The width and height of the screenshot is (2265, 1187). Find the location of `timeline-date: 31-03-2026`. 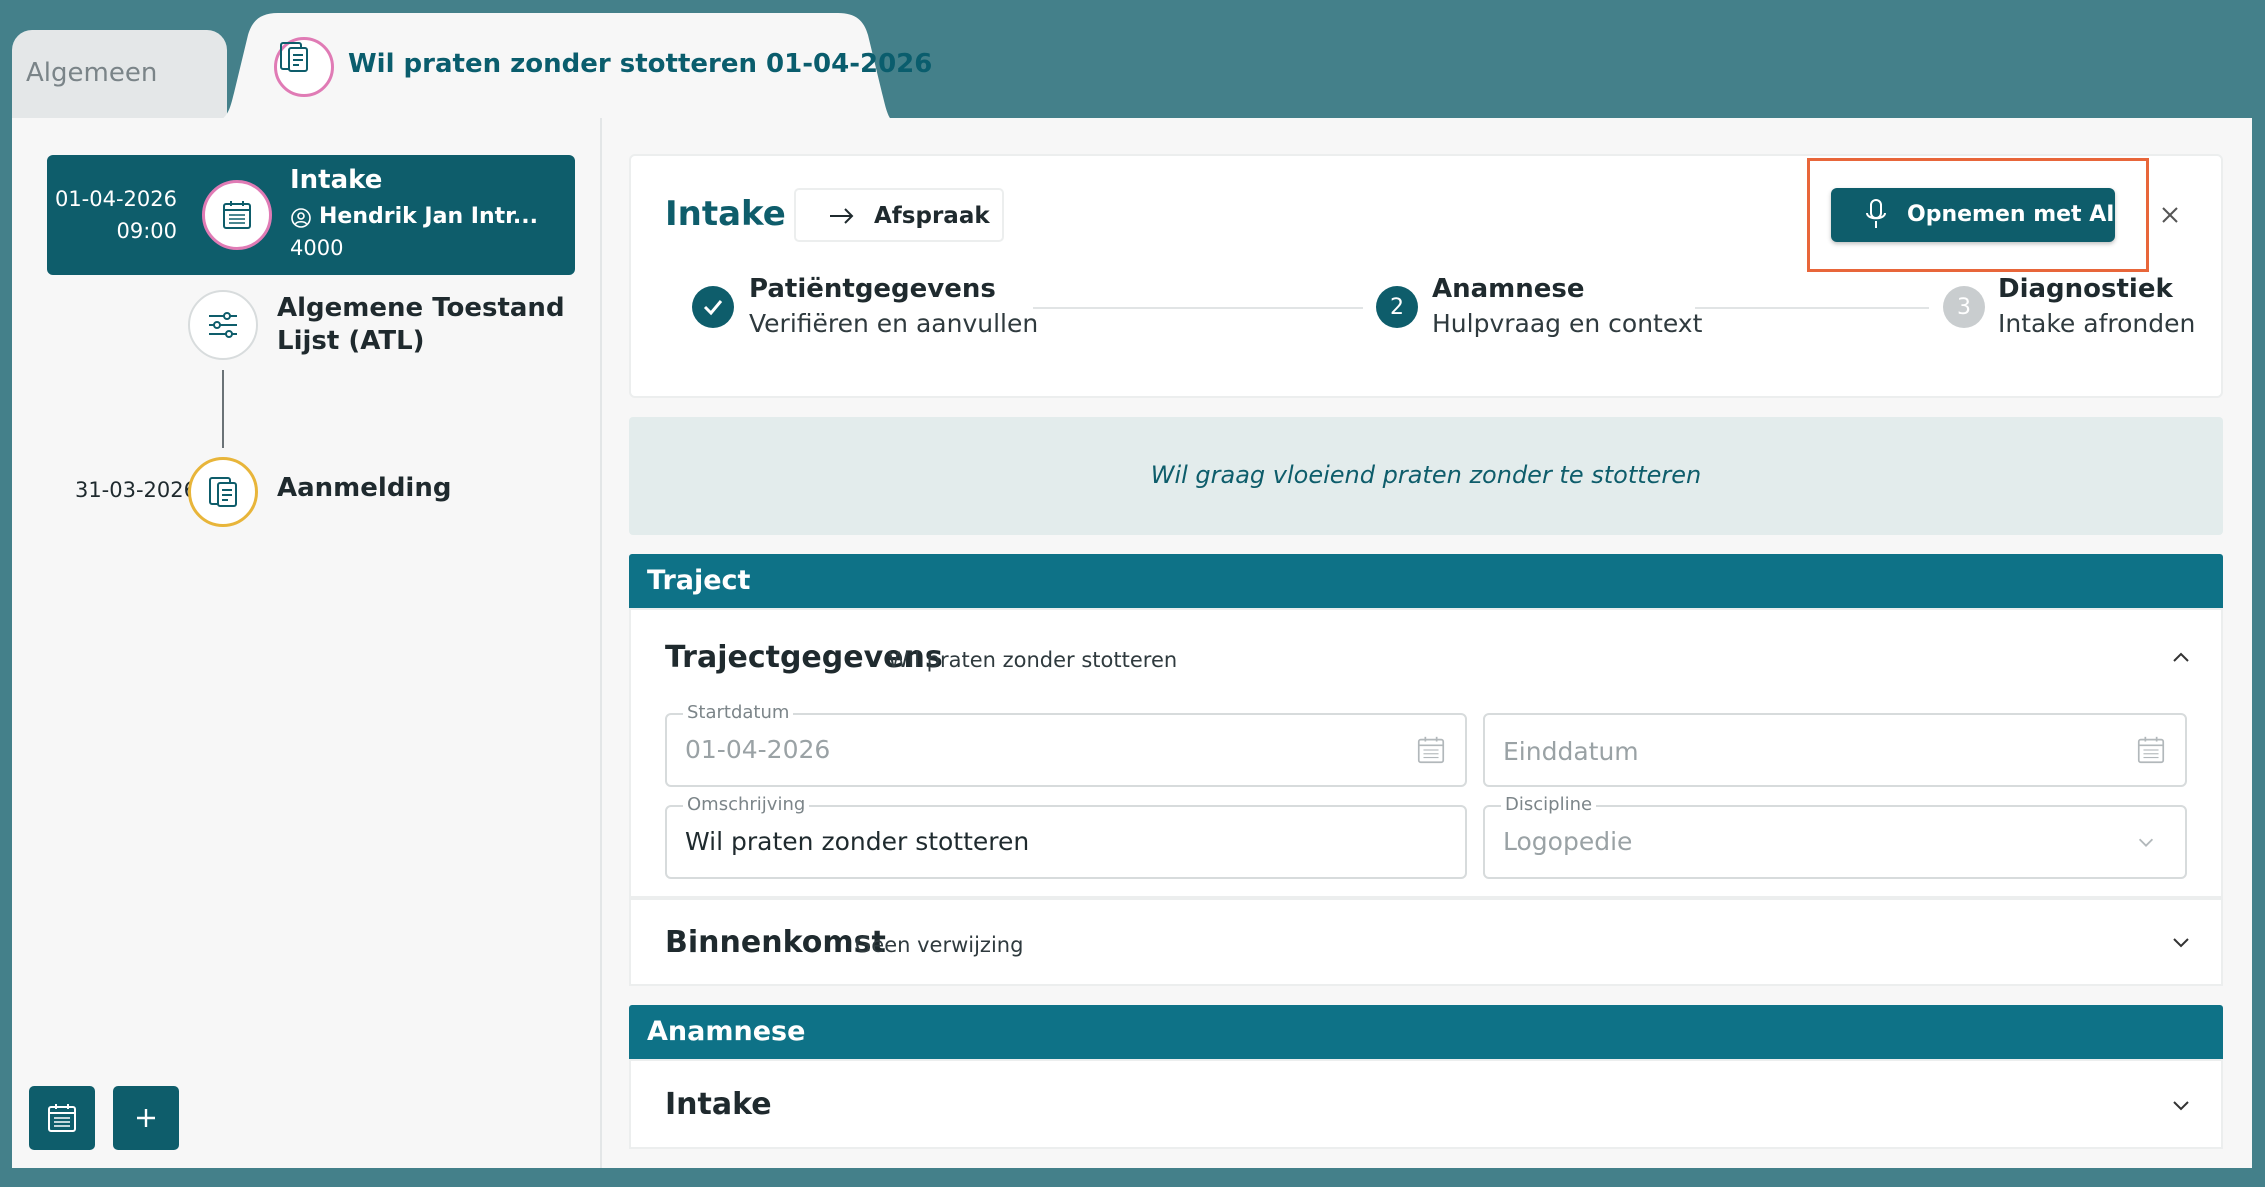

timeline-date: 31-03-2026 is located at coordinates (135, 490).